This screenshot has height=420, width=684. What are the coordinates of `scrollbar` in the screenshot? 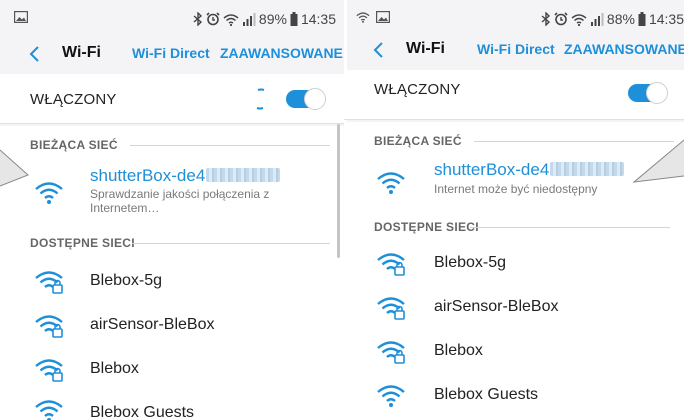 It's located at (338, 191).